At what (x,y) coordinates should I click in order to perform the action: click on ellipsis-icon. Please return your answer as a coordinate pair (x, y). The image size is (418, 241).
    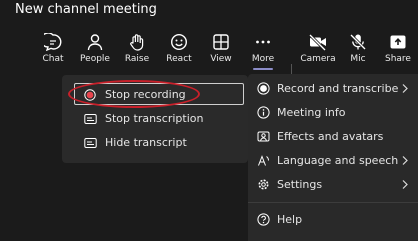
    Looking at the image, I should click on (263, 42).